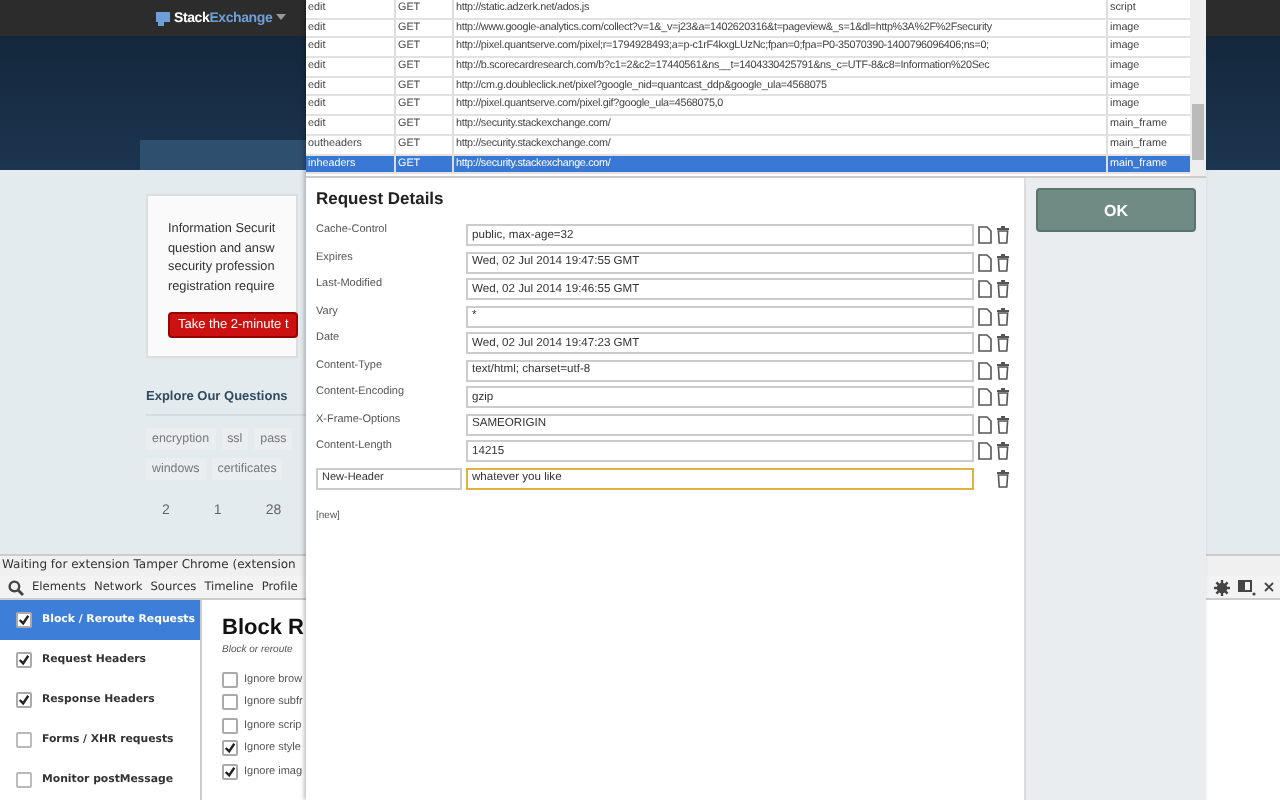 This screenshot has width=1280, height=800. Describe the element at coordinates (1116, 210) in the screenshot. I see `ok-button: OK` at that location.